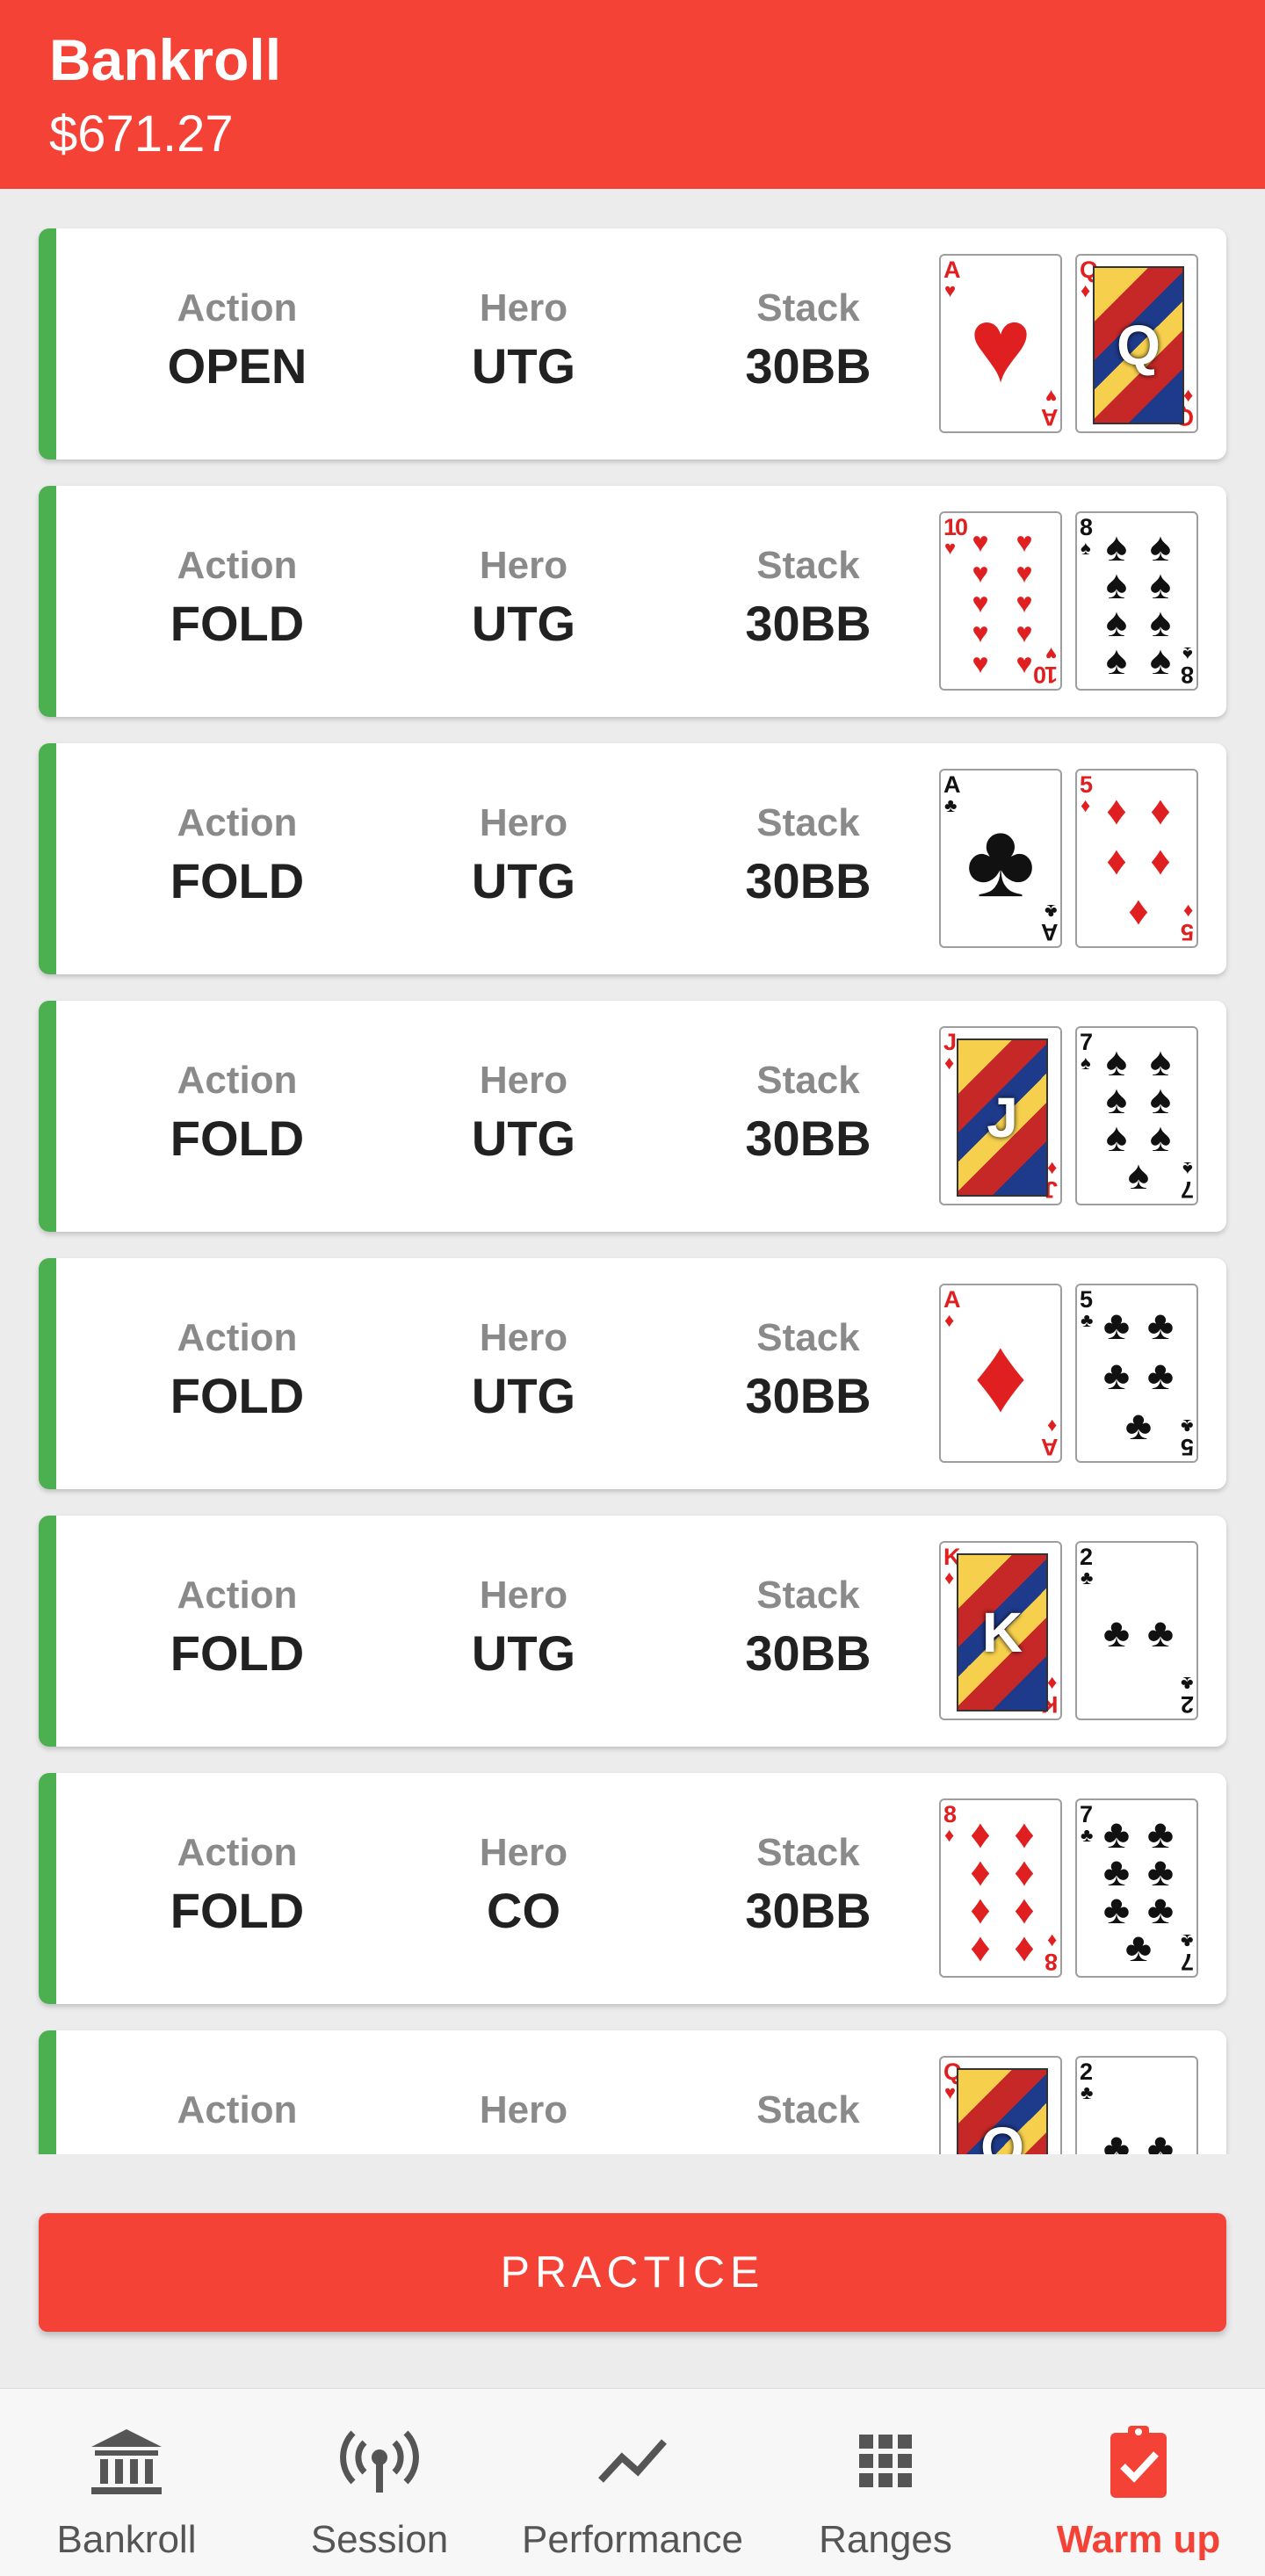 The height and width of the screenshot is (2576, 1265). I want to click on card-rank: A, so click(951, 784).